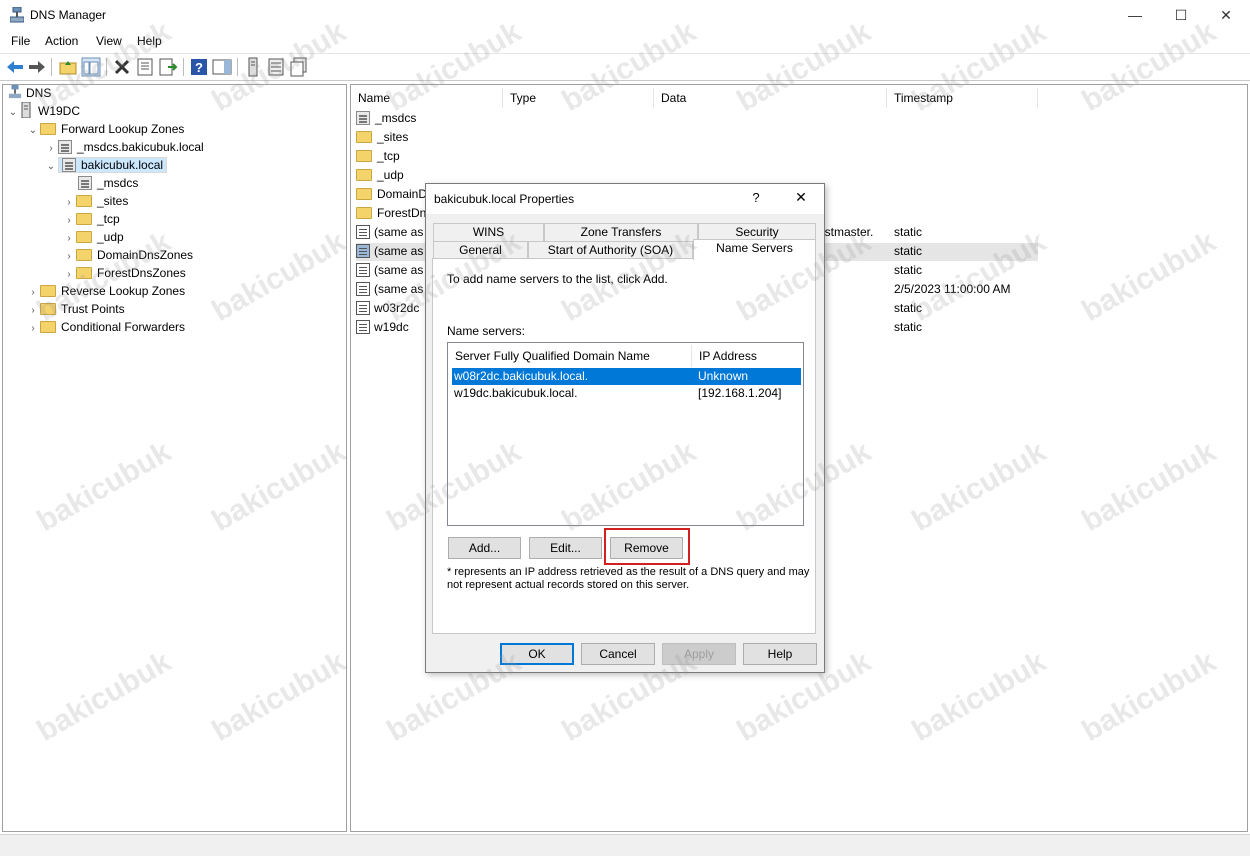  What do you see at coordinates (145, 67) in the screenshot?
I see `properties-icon` at bounding box center [145, 67].